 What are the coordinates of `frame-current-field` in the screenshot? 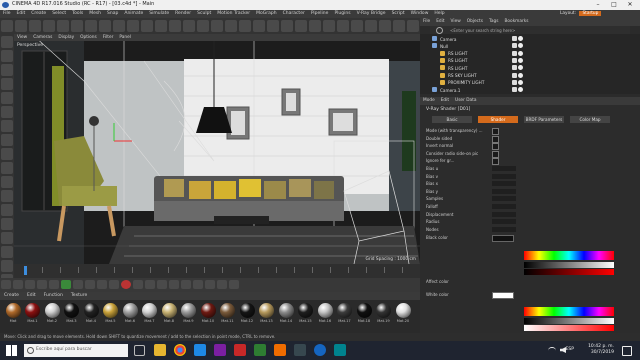 It's located at (18, 284).